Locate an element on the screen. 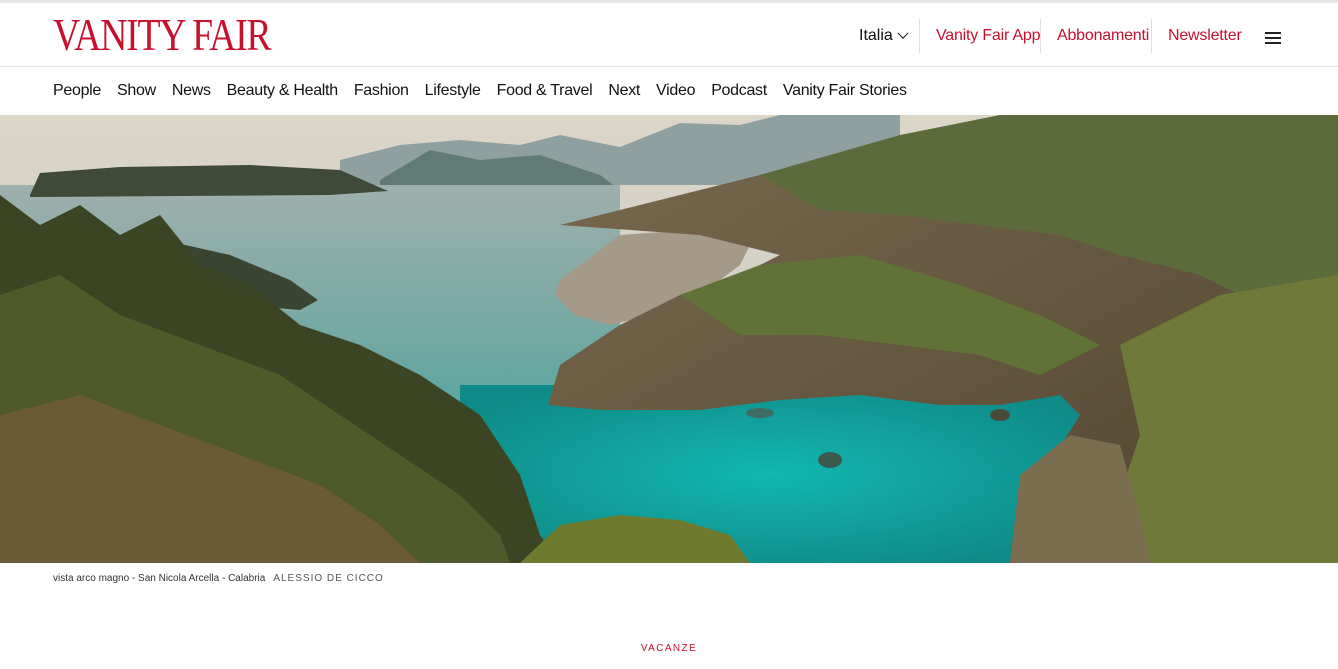  photo-credit: ALESSIO DE CICCO is located at coordinates (328, 578).